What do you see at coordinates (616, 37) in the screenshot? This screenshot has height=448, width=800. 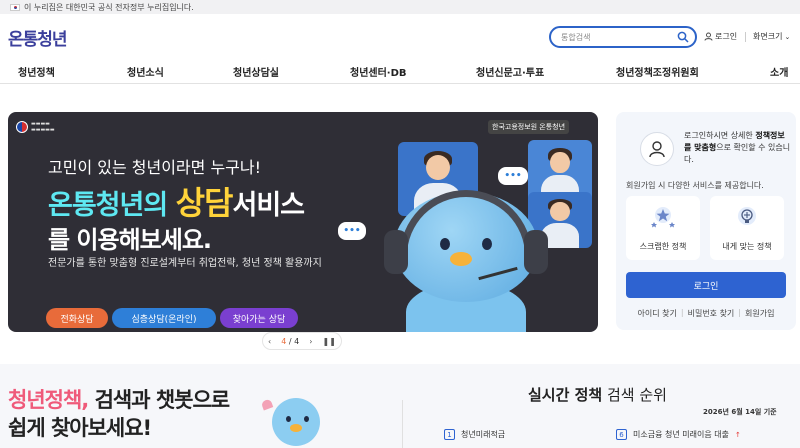 I see `search-input` at bounding box center [616, 37].